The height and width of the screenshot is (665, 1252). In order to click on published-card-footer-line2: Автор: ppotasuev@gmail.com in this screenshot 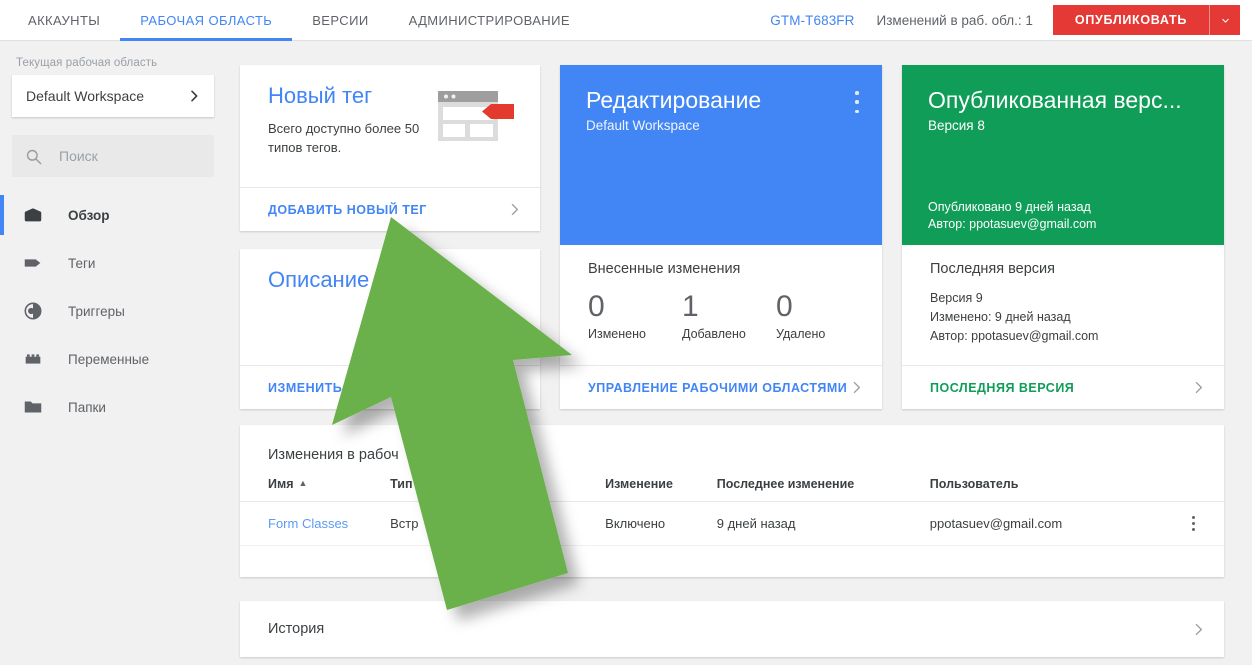, I will do `click(1012, 224)`.